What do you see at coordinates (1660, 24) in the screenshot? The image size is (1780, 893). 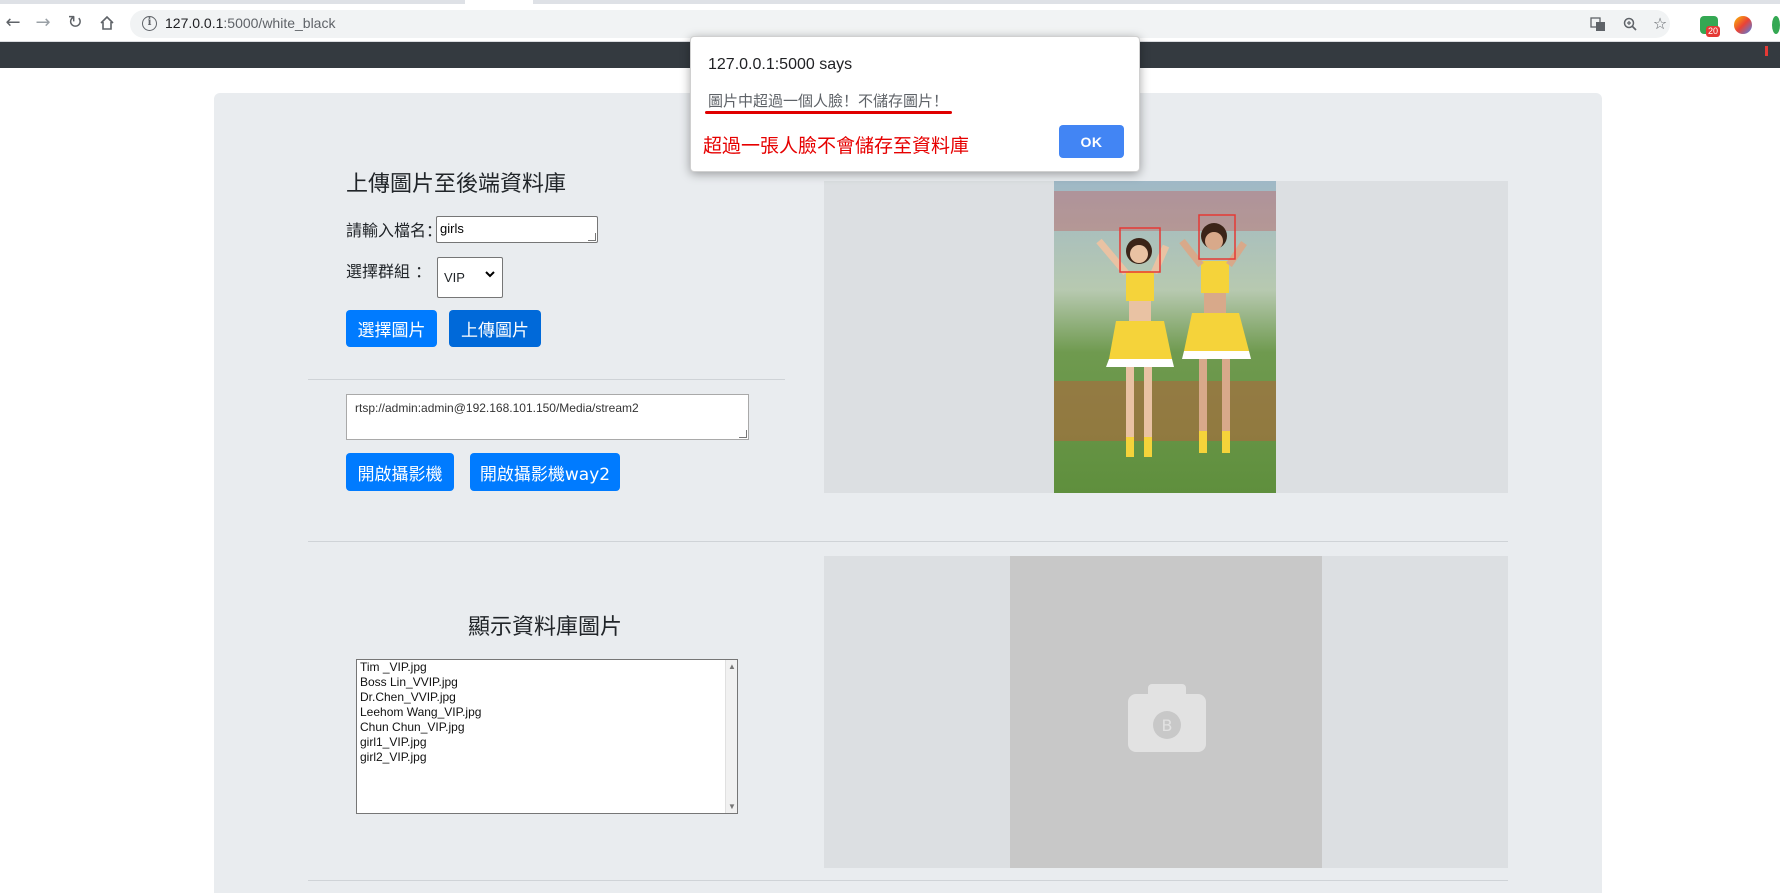 I see `star-icon: ☆` at bounding box center [1660, 24].